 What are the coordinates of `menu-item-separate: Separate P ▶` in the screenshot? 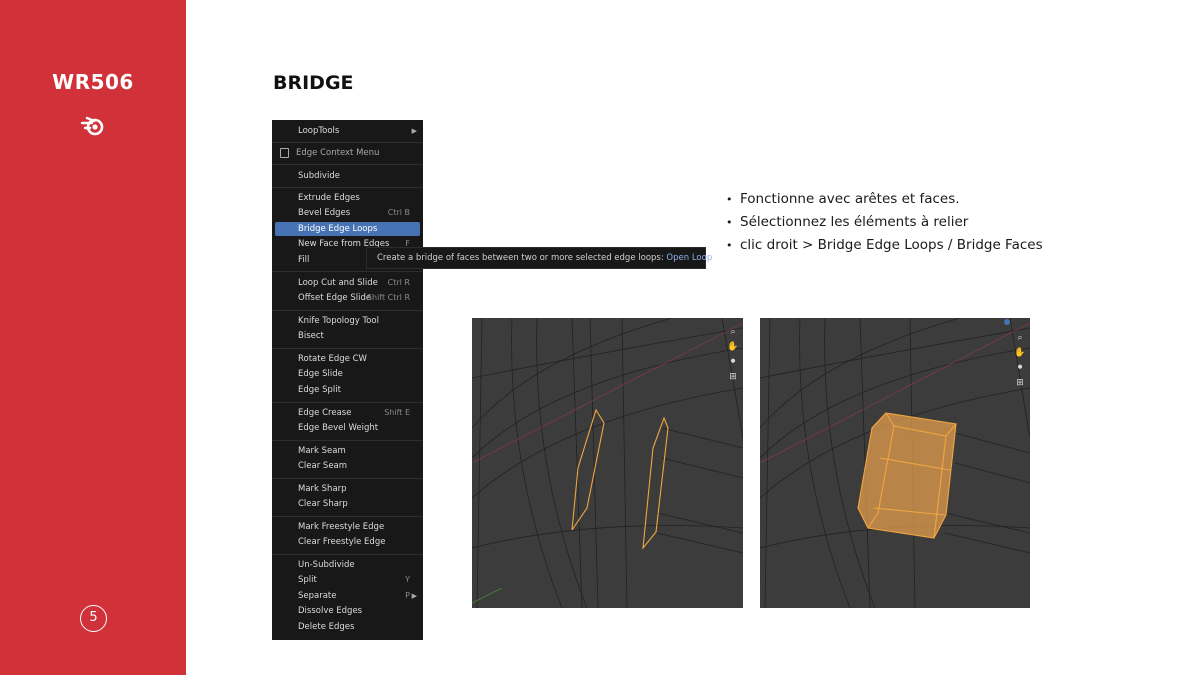 It's located at (347, 596).